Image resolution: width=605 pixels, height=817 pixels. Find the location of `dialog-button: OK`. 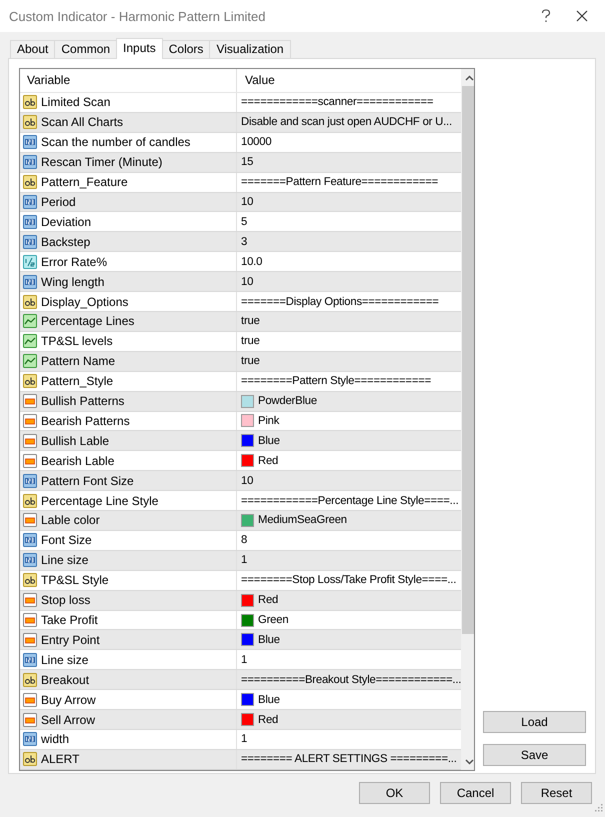

dialog-button: OK is located at coordinates (394, 793).